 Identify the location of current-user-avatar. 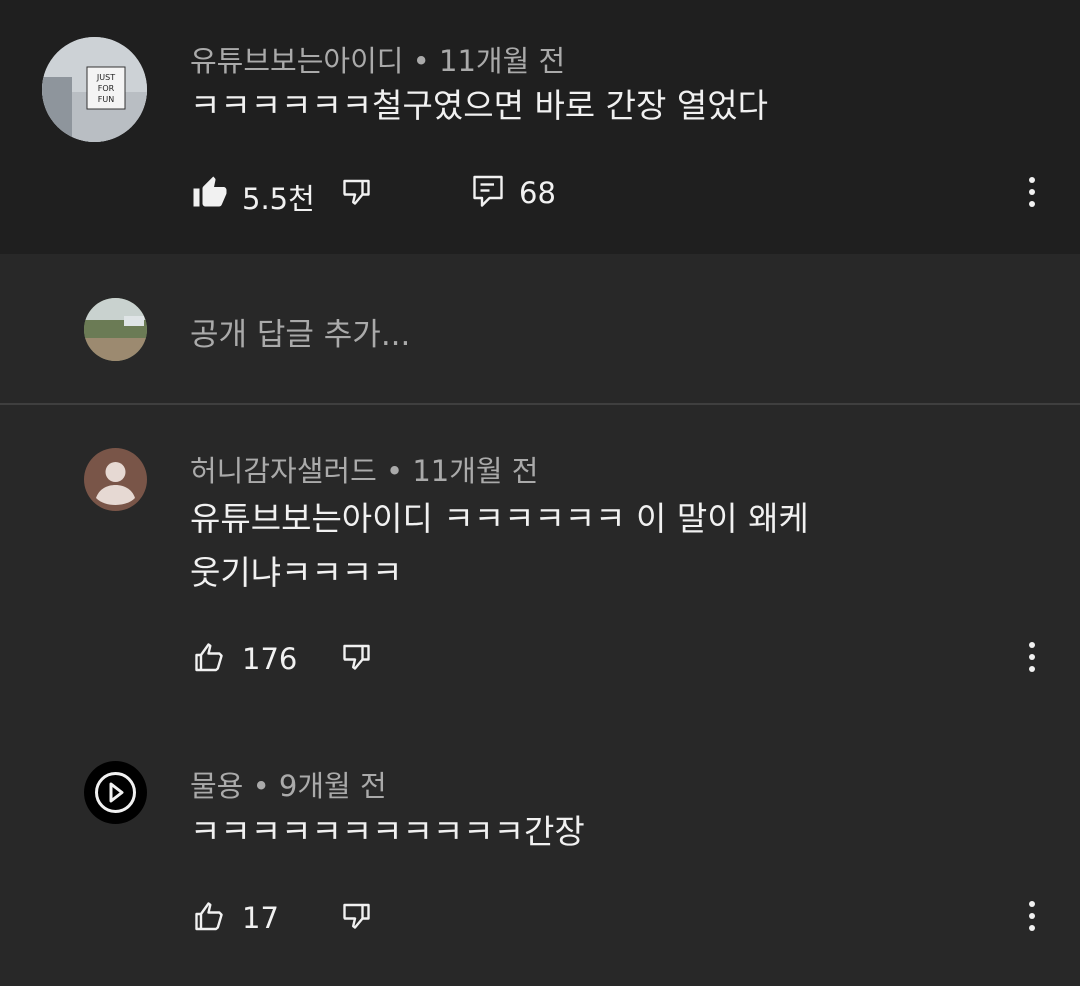
(115, 329).